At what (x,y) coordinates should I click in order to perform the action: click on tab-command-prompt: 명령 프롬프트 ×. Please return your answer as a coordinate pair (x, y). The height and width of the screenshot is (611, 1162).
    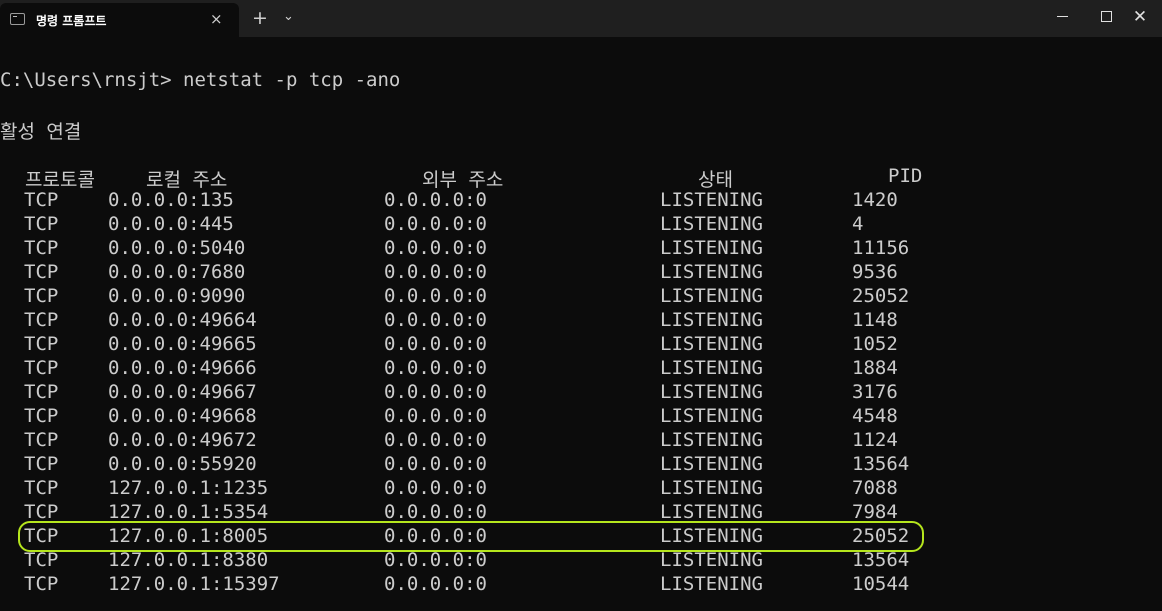
    Looking at the image, I should click on (119, 20).